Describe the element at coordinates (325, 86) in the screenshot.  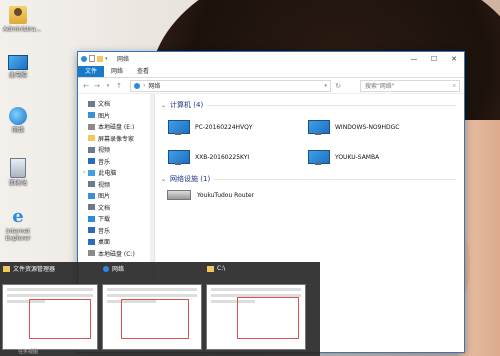
I see `address-dropdown-icon: ▾` at that location.